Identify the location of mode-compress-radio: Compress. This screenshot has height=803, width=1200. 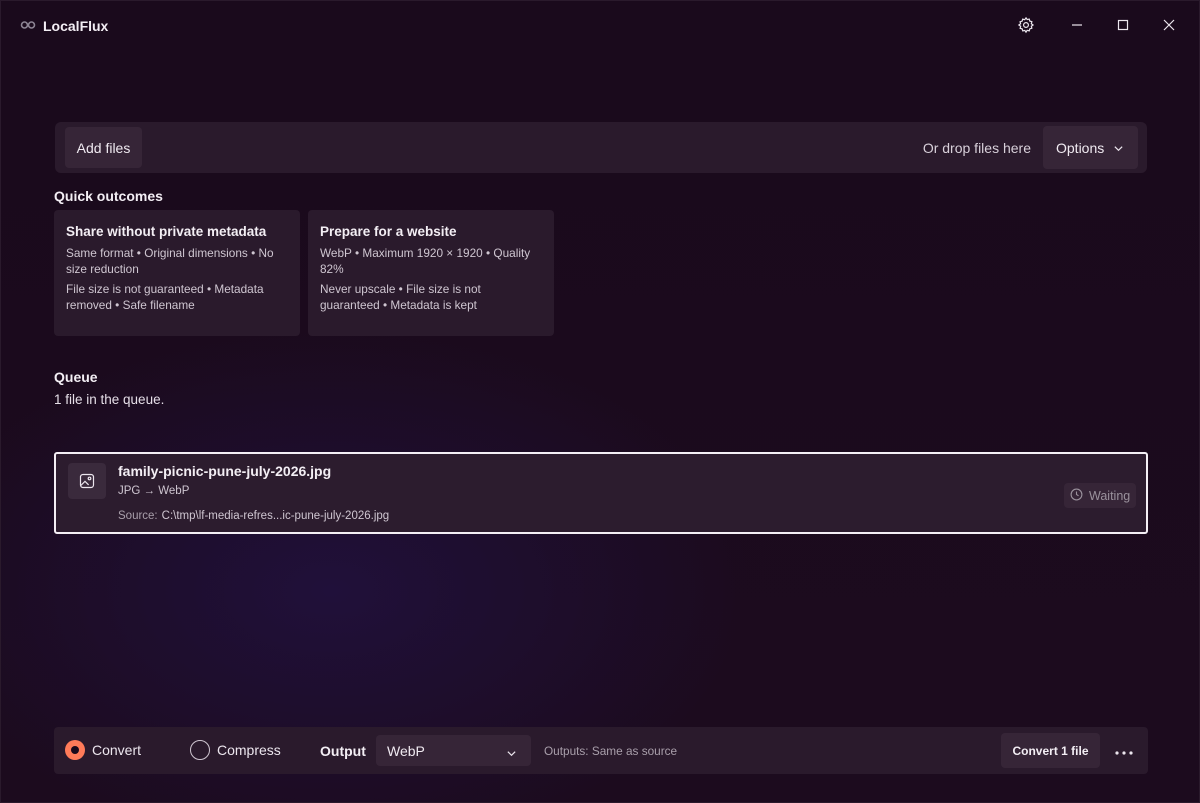
(235, 750).